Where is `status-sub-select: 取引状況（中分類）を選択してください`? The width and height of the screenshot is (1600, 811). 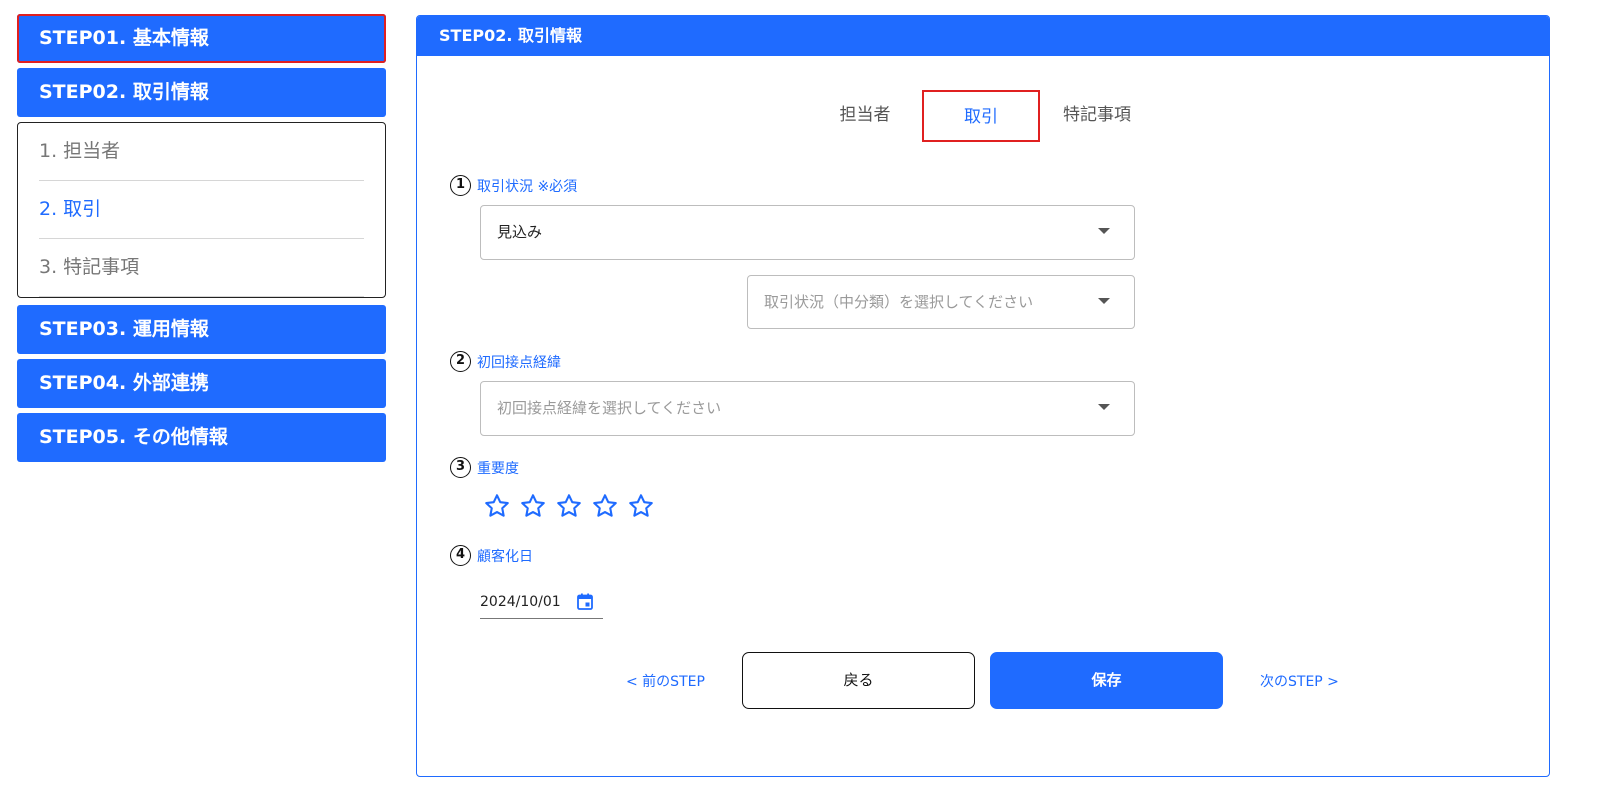
status-sub-select: 取引状況（中分類）を選択してください is located at coordinates (941, 302).